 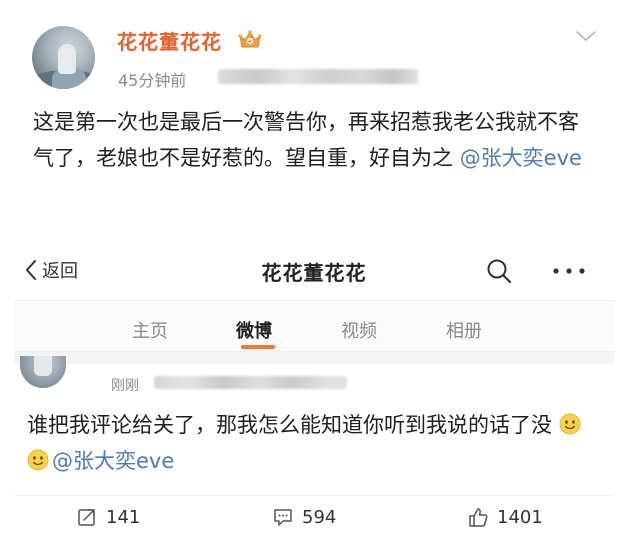 What do you see at coordinates (258, 347) in the screenshot?
I see `active-tab-indicator` at bounding box center [258, 347].